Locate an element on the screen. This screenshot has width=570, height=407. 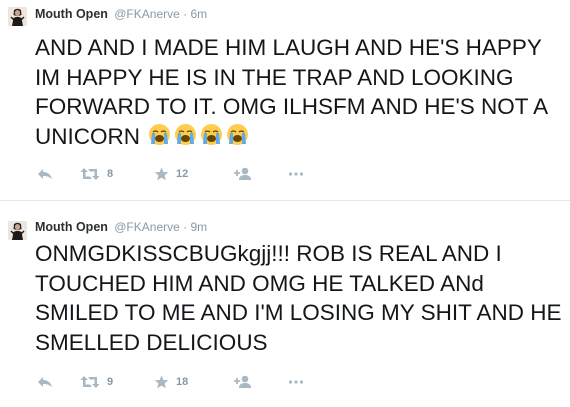
favorite-button: 12 is located at coordinates (171, 174).